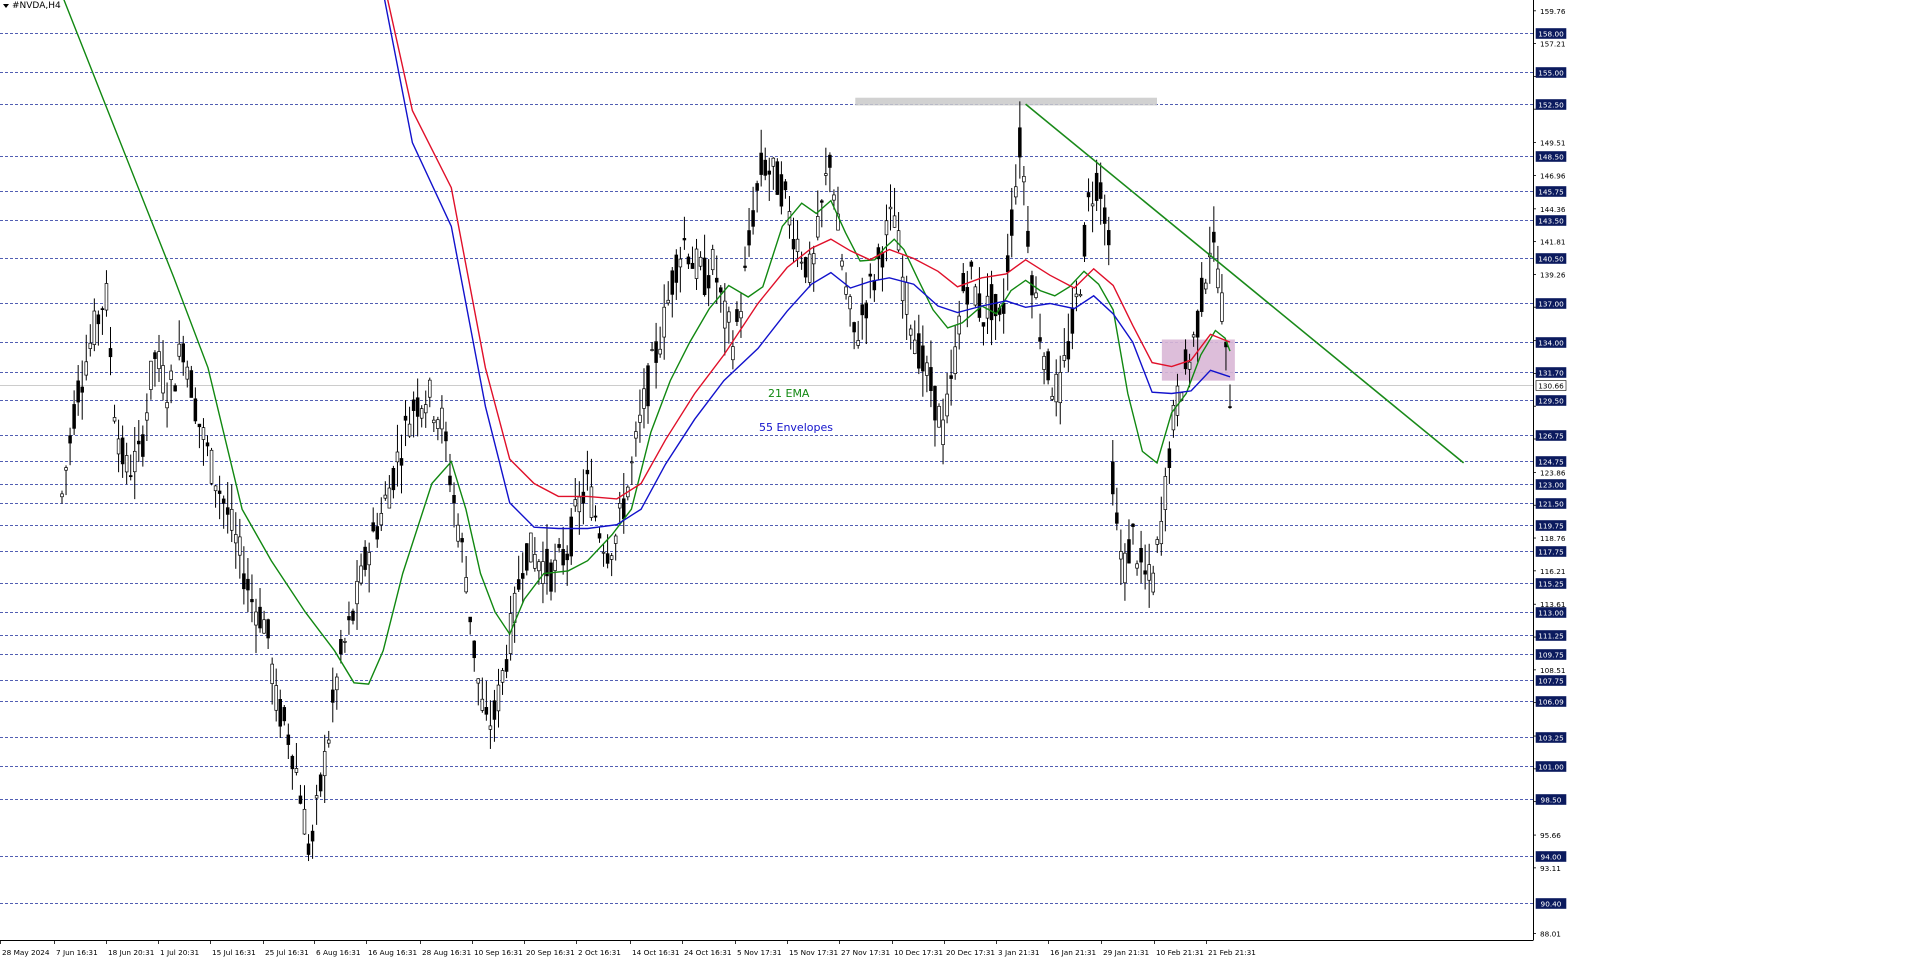 Image resolution: width=1916 pixels, height=963 pixels. Describe the element at coordinates (1553, 209) in the screenshot. I see `y-tick-label-6: 144.36` at that location.